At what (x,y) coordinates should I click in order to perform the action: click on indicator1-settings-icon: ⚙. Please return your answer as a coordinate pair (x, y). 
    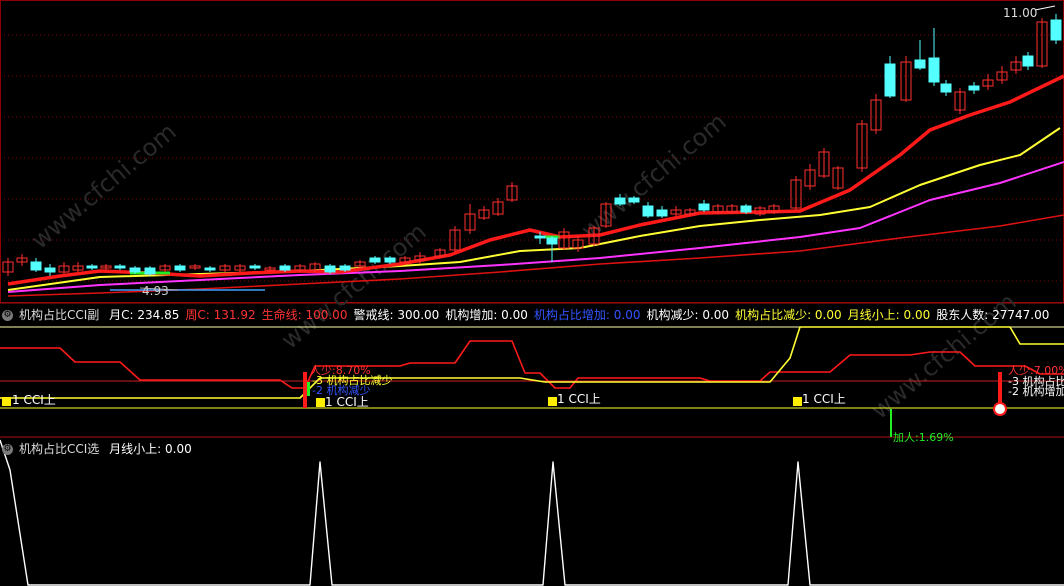
    Looking at the image, I should click on (7, 315).